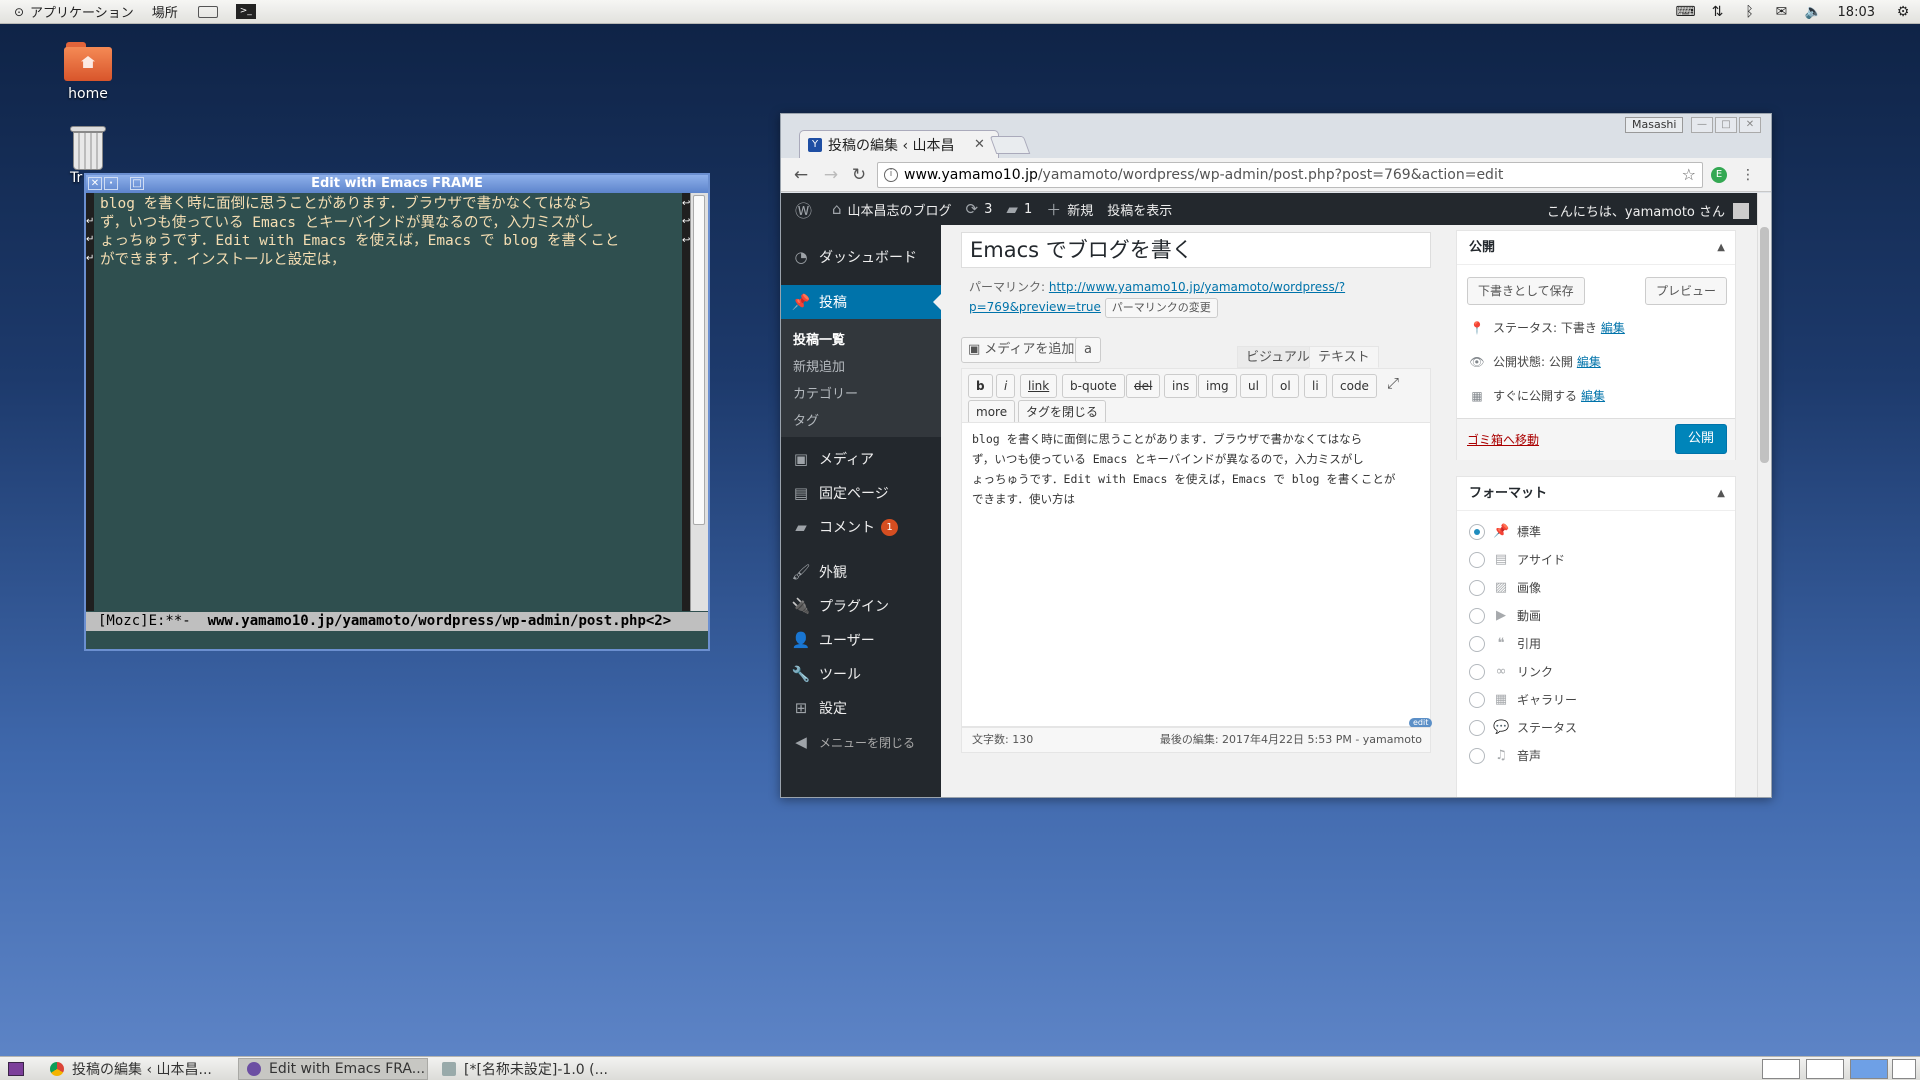 The width and height of the screenshot is (1920, 1080). What do you see at coordinates (806, 209) in the screenshot?
I see `wp-logo-icon: Ⓦ` at bounding box center [806, 209].